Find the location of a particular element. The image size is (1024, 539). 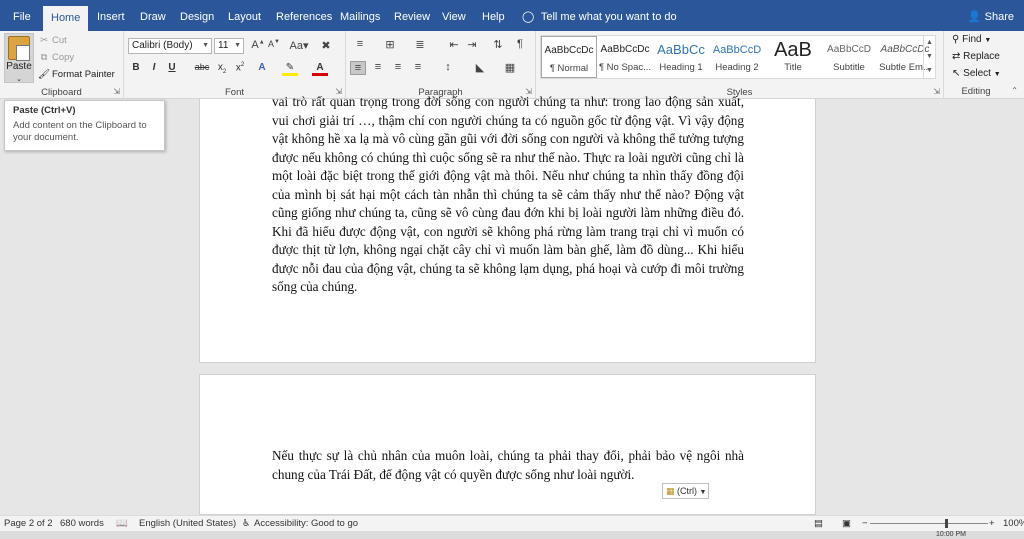

accessibility-status: Accessibility: Good to go is located at coordinates (306, 523).